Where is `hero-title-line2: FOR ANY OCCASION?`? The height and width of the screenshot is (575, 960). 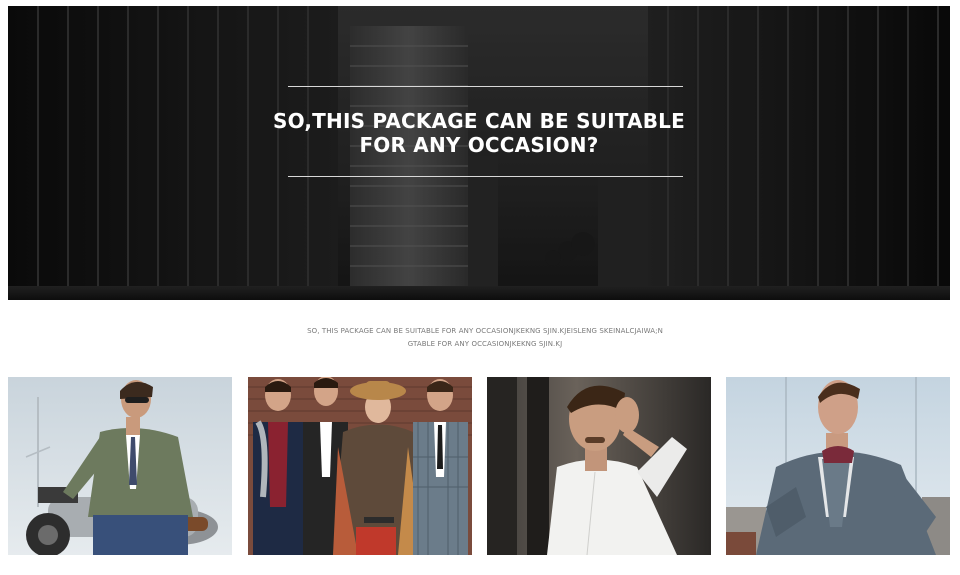
hero-title-line2: FOR ANY OCCASION? is located at coordinates (479, 145).